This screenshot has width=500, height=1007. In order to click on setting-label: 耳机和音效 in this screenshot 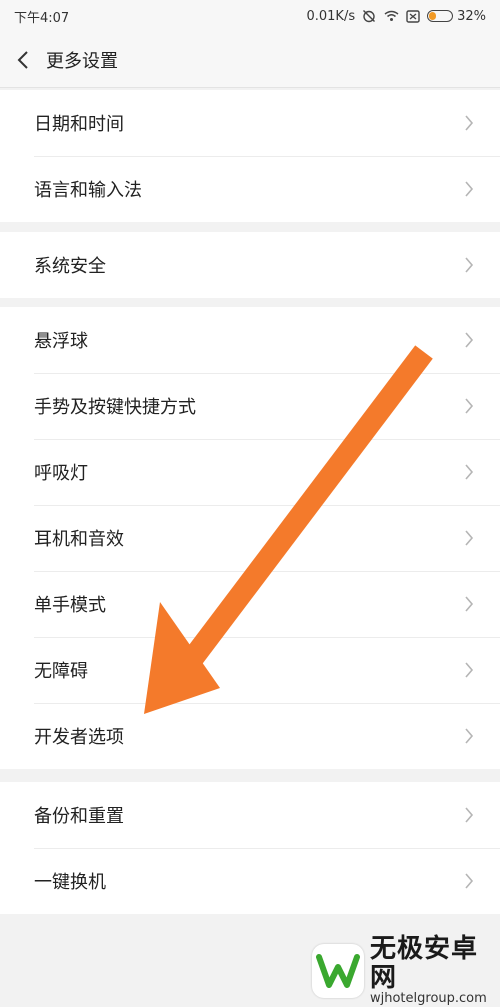, I will do `click(79, 539)`.